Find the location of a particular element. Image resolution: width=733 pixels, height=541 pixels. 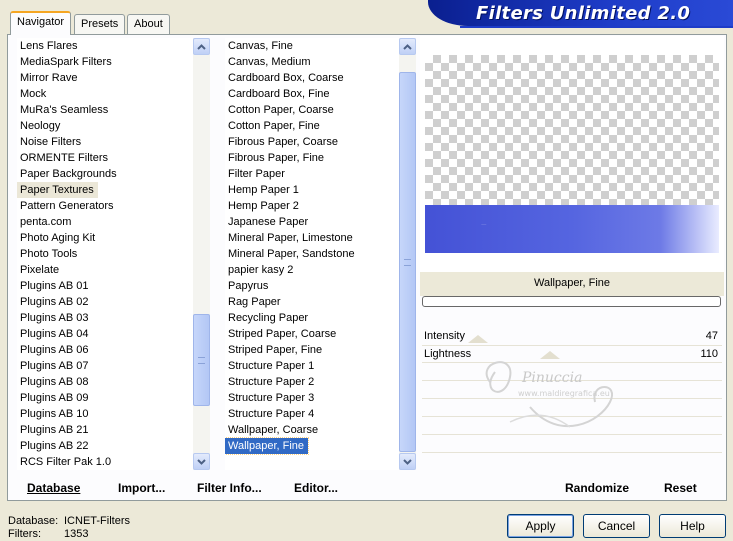

list-item-label: Mirror Rave is located at coordinates (49, 78).